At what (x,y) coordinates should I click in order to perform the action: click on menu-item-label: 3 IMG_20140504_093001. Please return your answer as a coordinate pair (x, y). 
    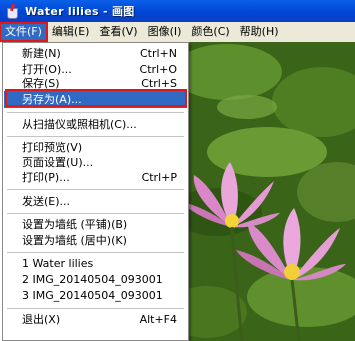
    Looking at the image, I should click on (92, 295).